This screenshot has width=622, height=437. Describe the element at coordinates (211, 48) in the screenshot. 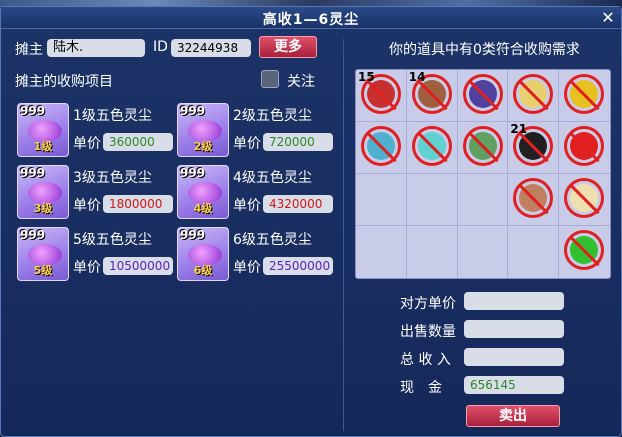

I see `id-field: 32244938` at that location.